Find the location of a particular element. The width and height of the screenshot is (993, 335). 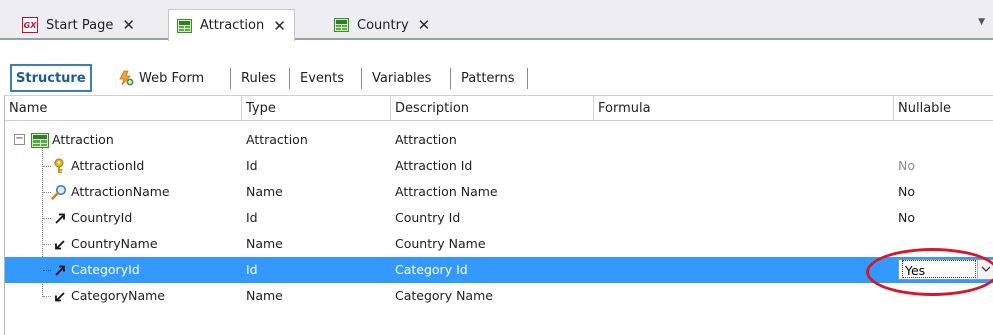

tab-variables: Variables is located at coordinates (401, 78).